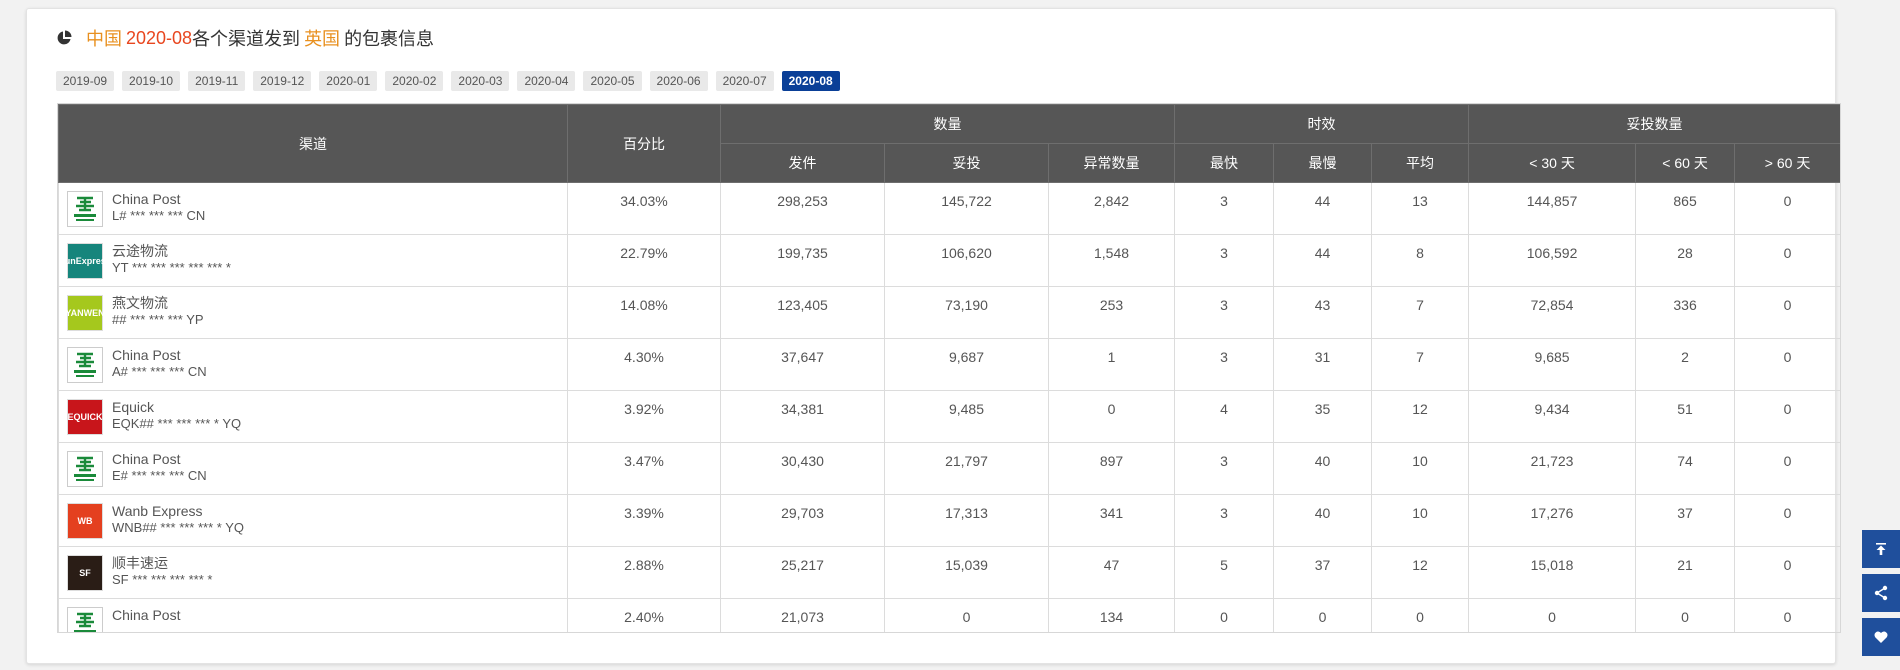 The height and width of the screenshot is (670, 1900). Describe the element at coordinates (217, 81) in the screenshot. I see `month-chip: 2019-11` at that location.